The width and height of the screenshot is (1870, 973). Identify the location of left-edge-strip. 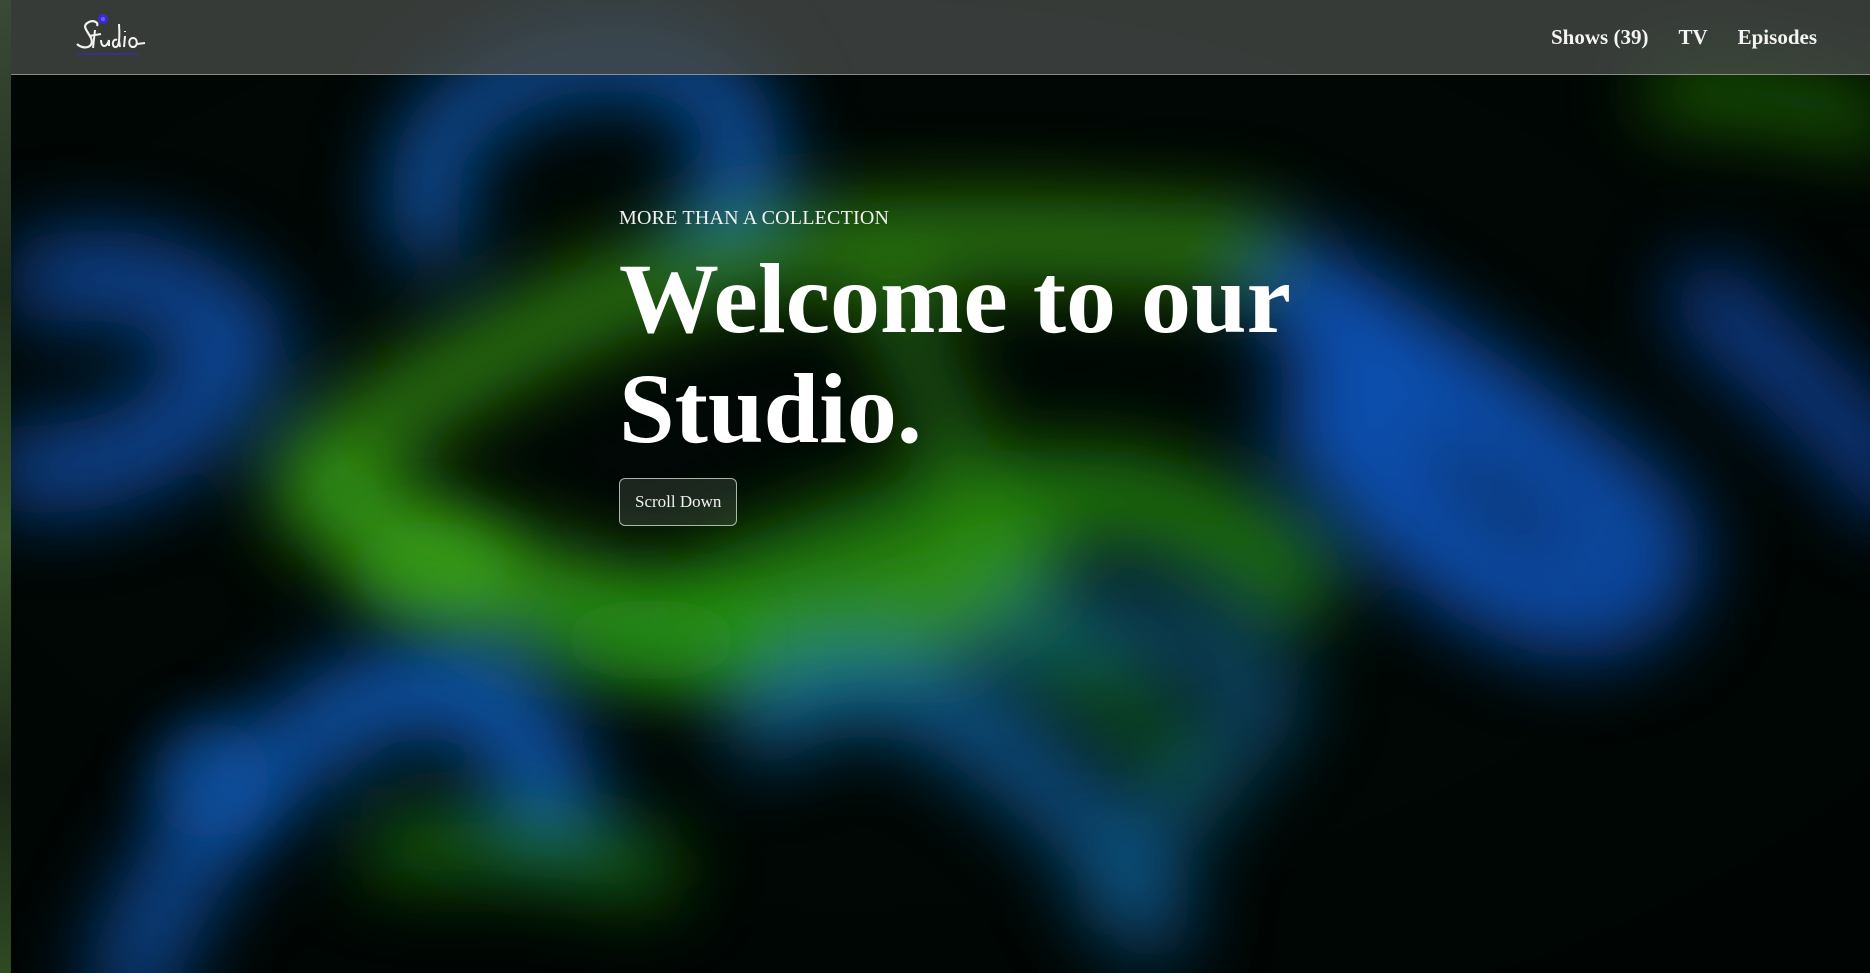
(5, 486).